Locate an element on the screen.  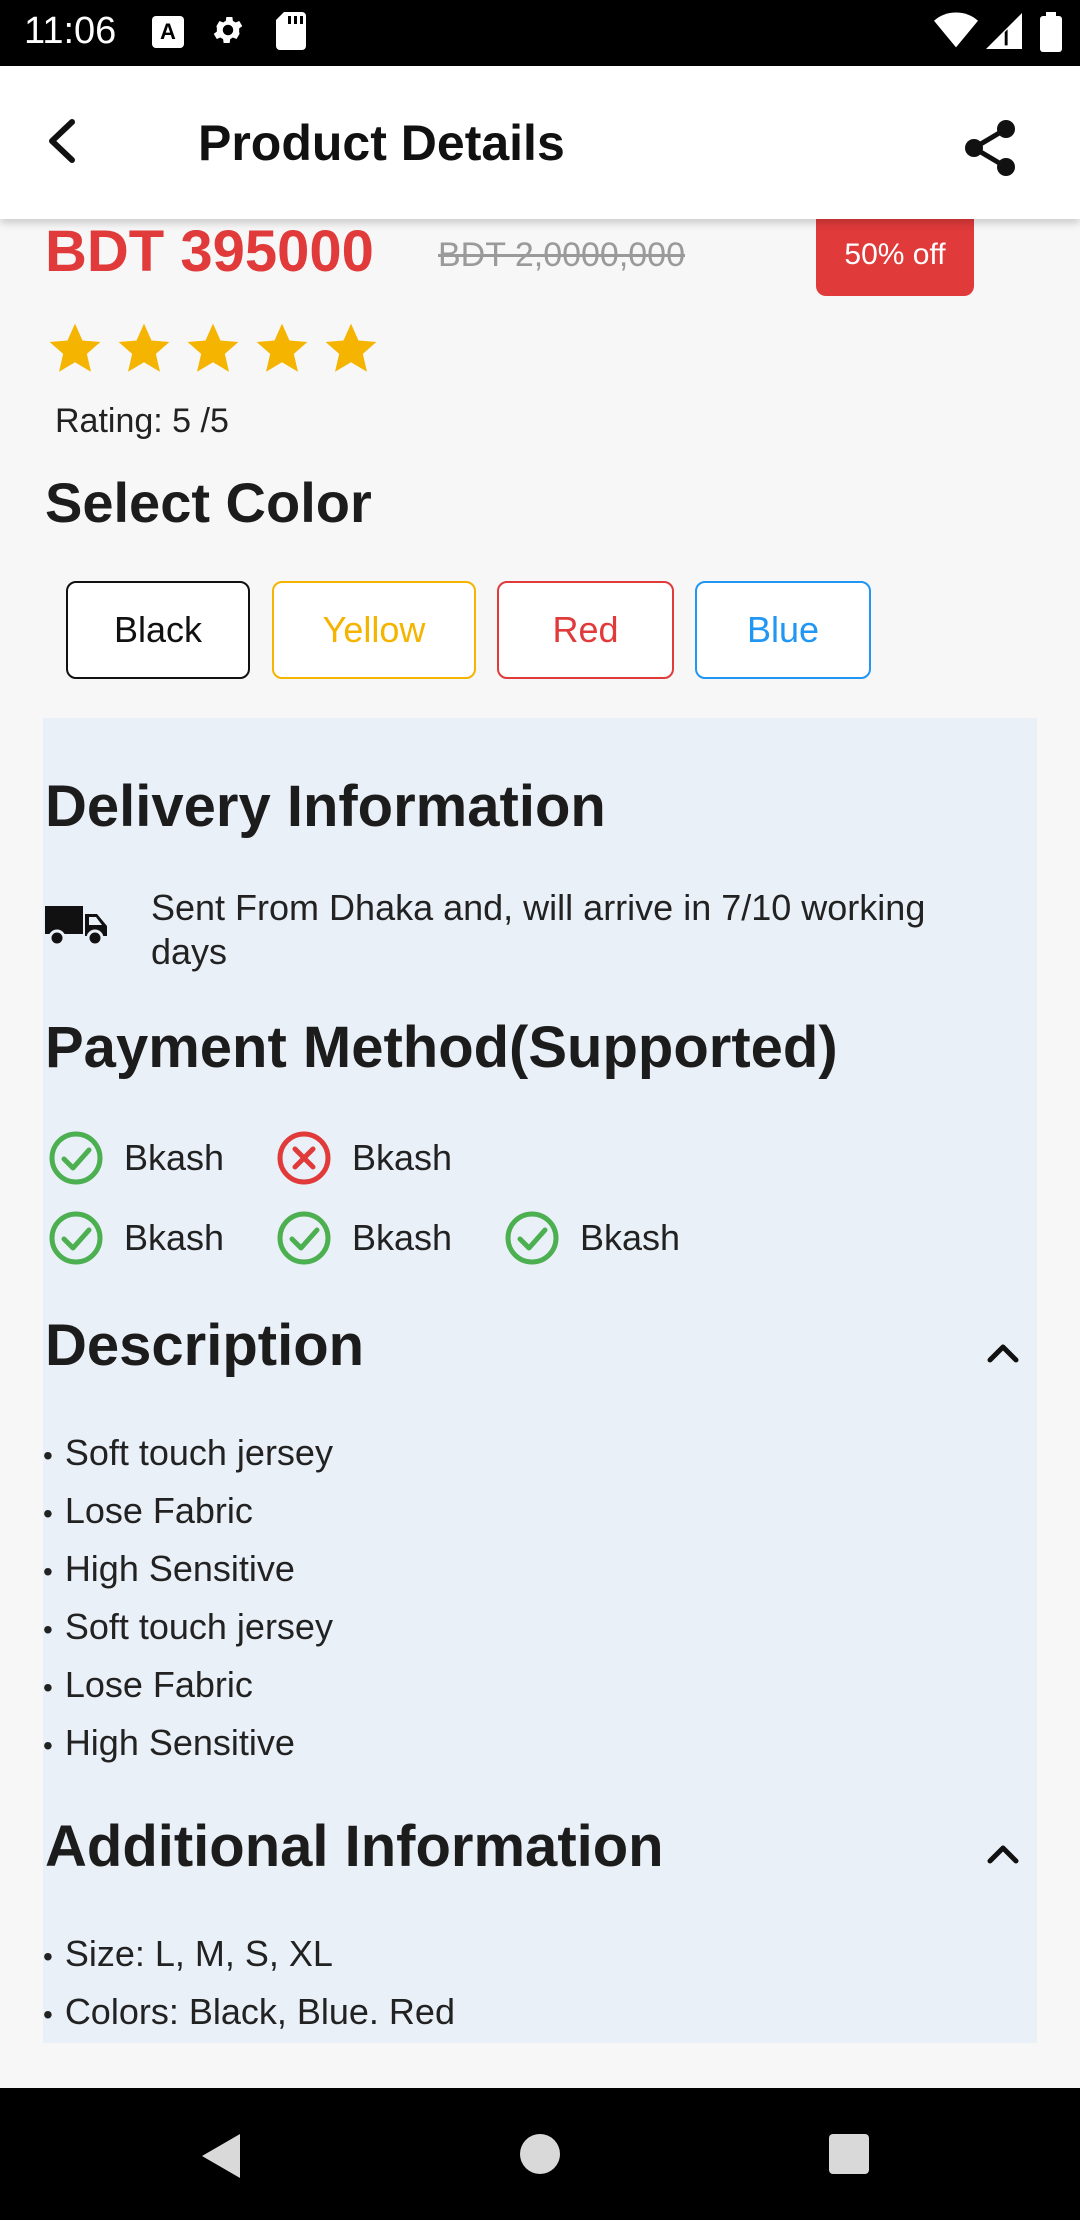
nav-recents-button is located at coordinates (849, 2154).